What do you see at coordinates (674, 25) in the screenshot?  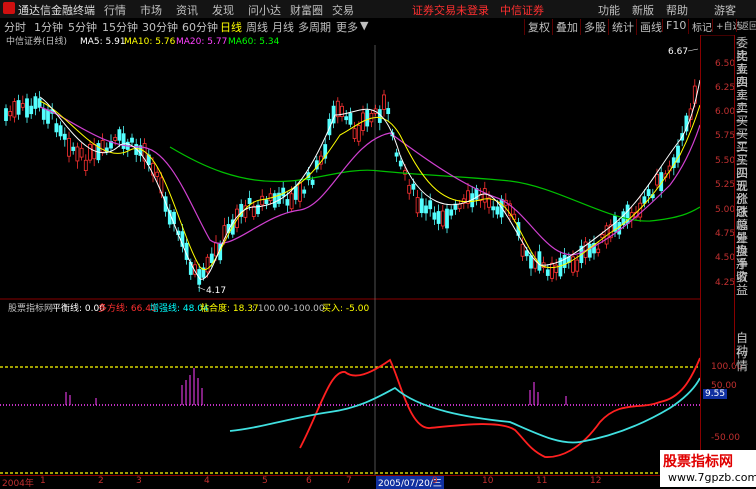 I see `tool-f10: F10` at bounding box center [674, 25].